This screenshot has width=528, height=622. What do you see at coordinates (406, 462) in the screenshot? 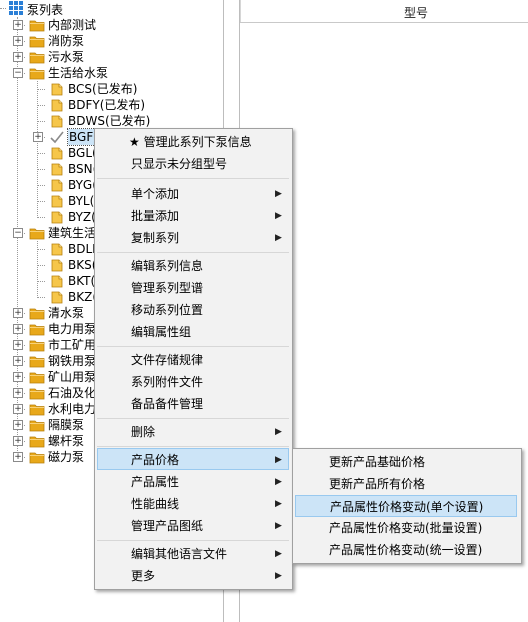
I see `submenu-item-update-base-price: 更新产品基础价格` at bounding box center [406, 462].